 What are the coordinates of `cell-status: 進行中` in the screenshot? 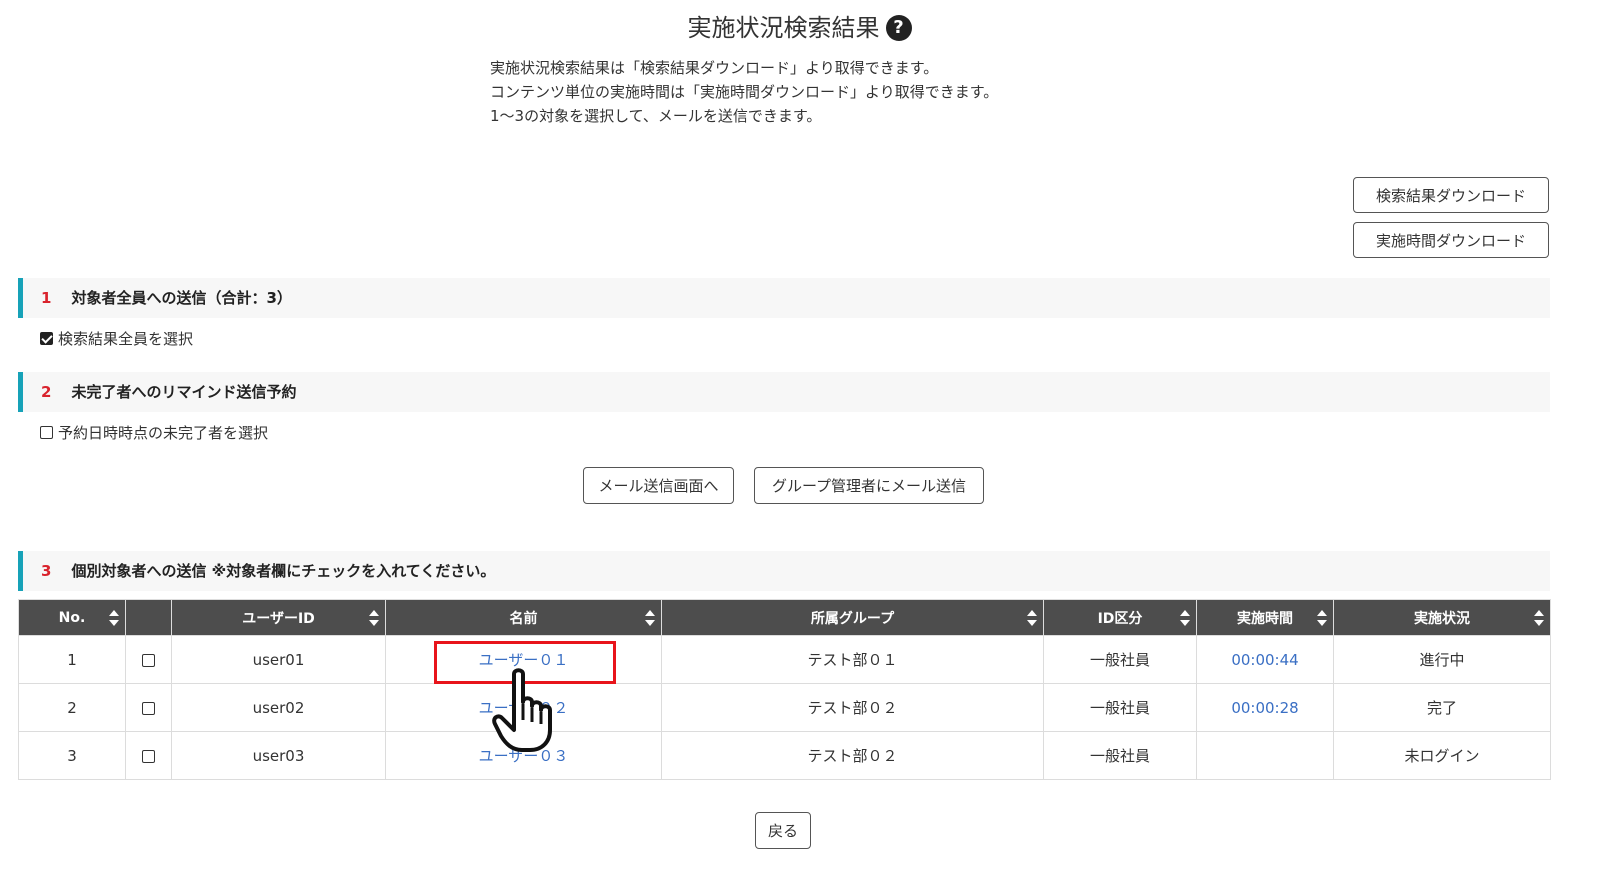 It's located at (1442, 659).